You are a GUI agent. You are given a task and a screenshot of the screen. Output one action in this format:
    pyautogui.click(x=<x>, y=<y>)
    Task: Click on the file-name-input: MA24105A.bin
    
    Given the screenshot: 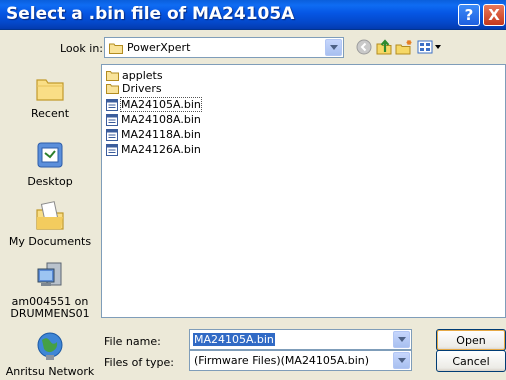 What is the action you would take?
    pyautogui.click(x=300, y=339)
    